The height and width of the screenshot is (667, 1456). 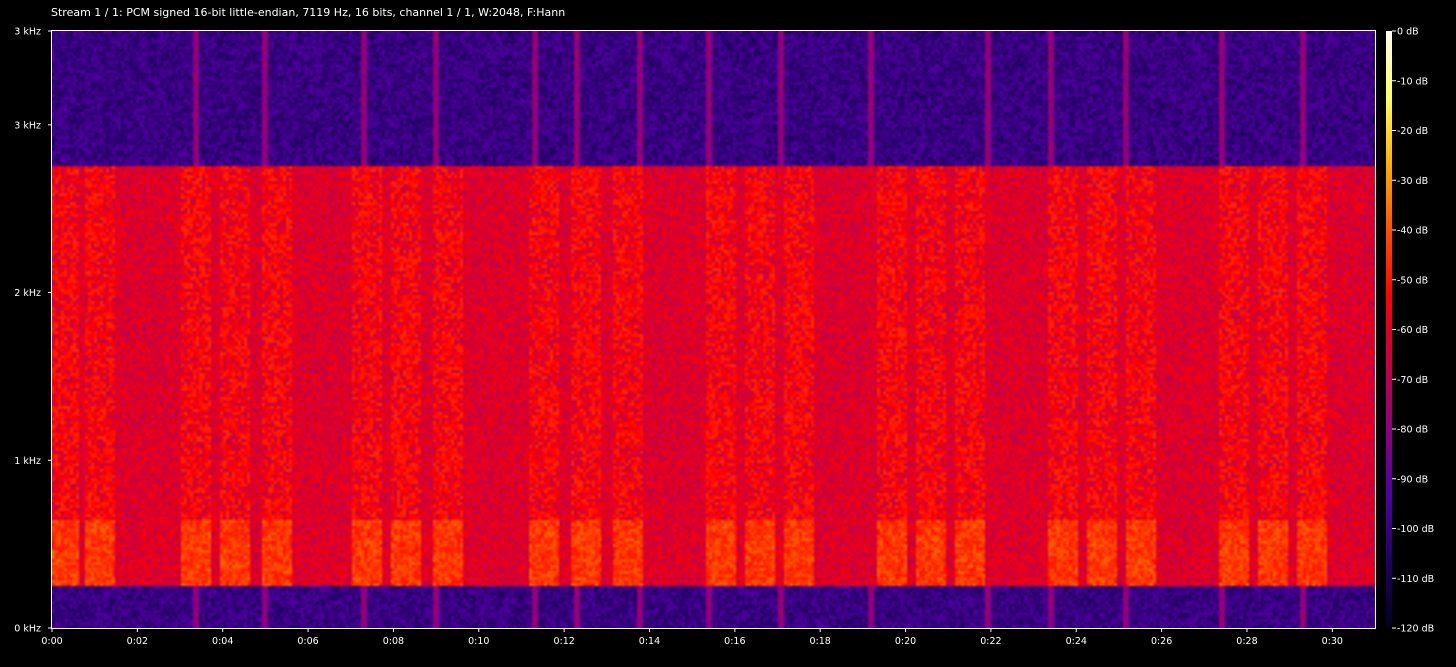 I want to click on colorbar-tick-label: -40 dB, so click(x=1412, y=231).